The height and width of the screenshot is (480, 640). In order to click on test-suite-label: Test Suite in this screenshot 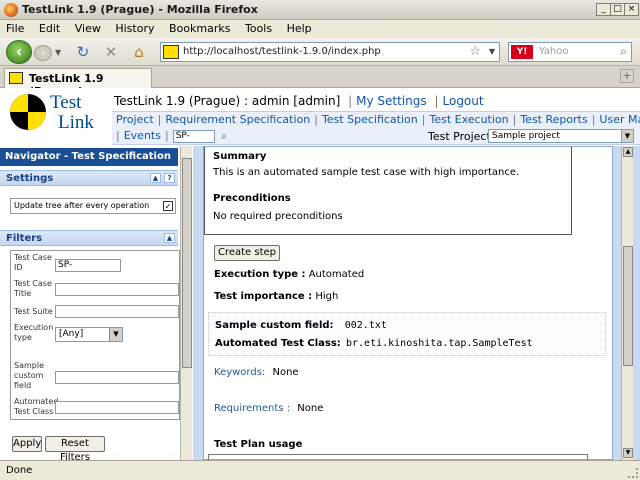, I will do `click(33, 311)`.